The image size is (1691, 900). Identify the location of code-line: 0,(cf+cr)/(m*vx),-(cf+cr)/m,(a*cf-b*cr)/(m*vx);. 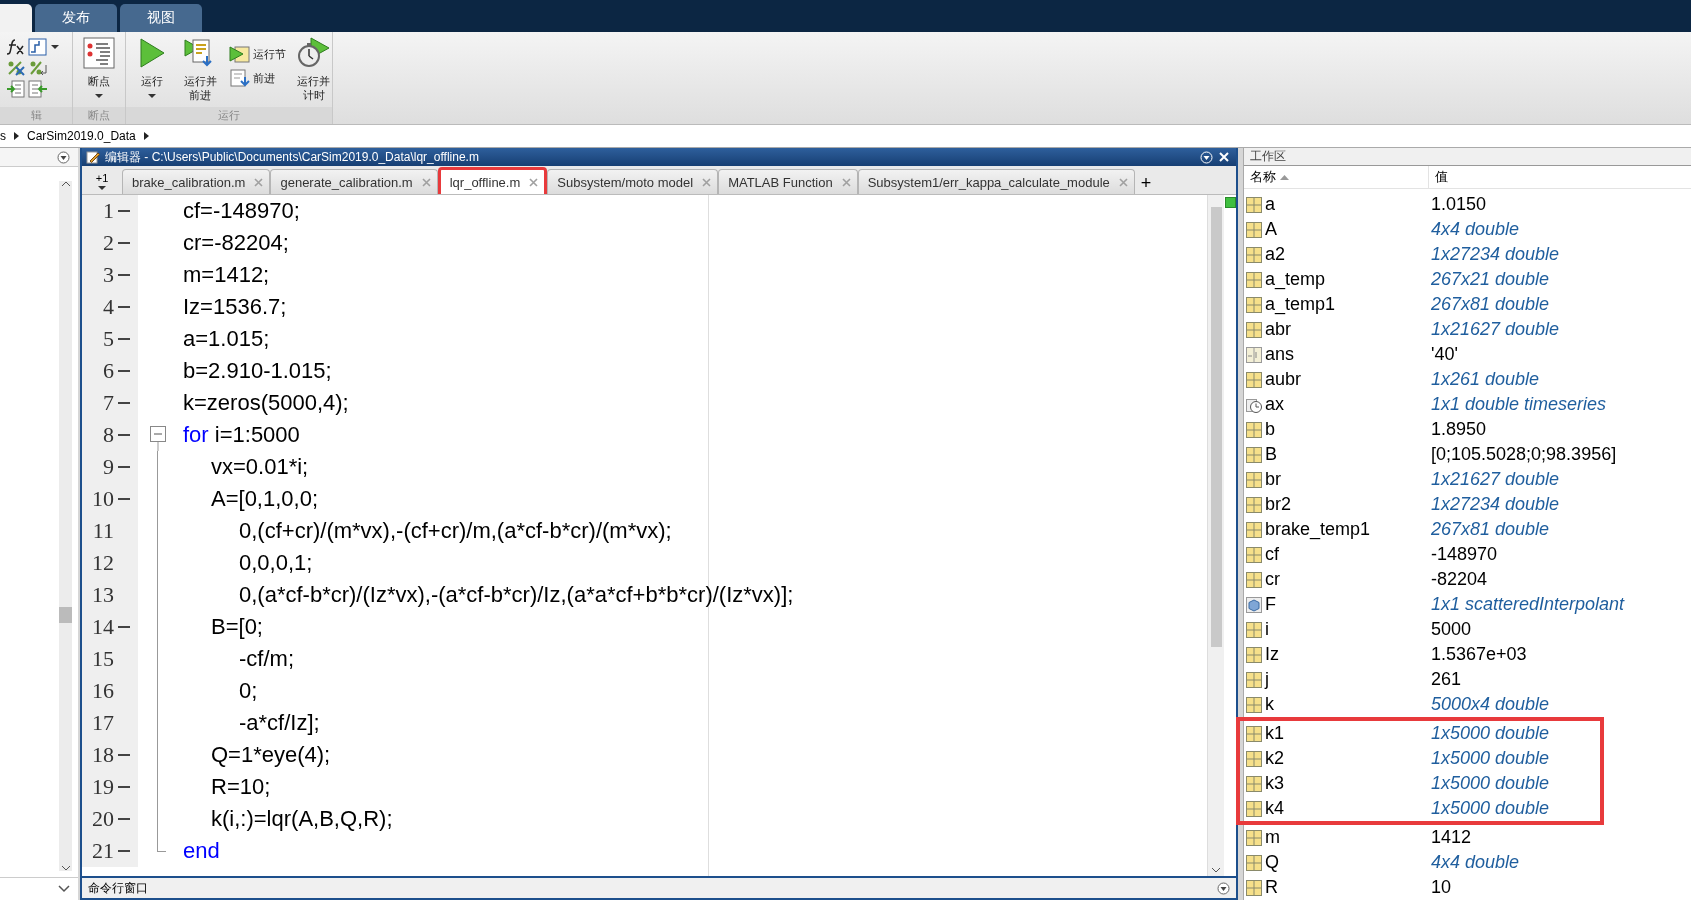
(455, 531).